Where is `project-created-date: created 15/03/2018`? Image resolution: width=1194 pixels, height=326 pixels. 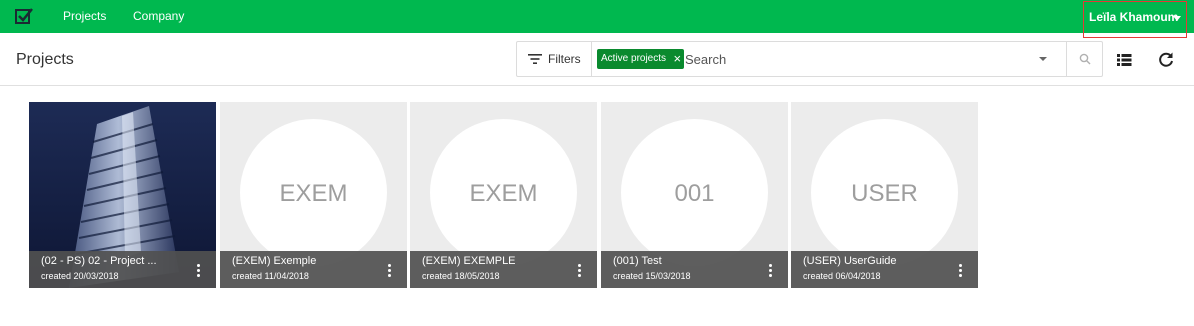 project-created-date: created 15/03/2018 is located at coordinates (652, 276).